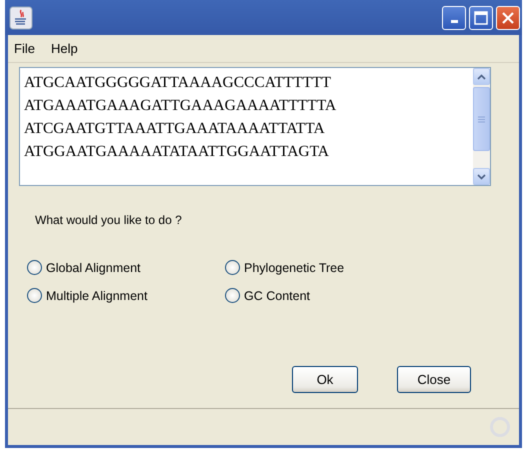 This screenshot has height=450, width=524. I want to click on sequence-line: ATGCAATGGGGGATTAAAAGCCCATTTTTT, so click(178, 83).